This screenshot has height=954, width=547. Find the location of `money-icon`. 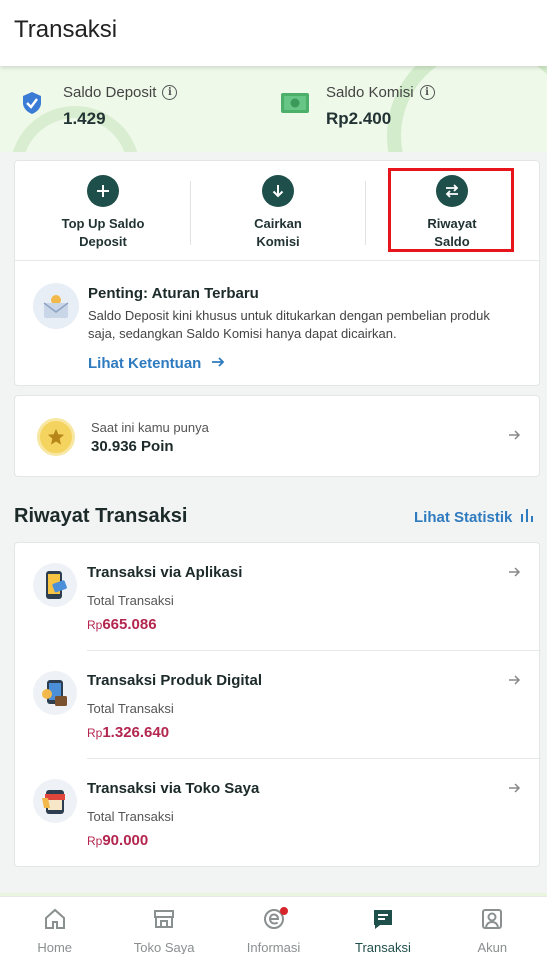

money-icon is located at coordinates (295, 105).